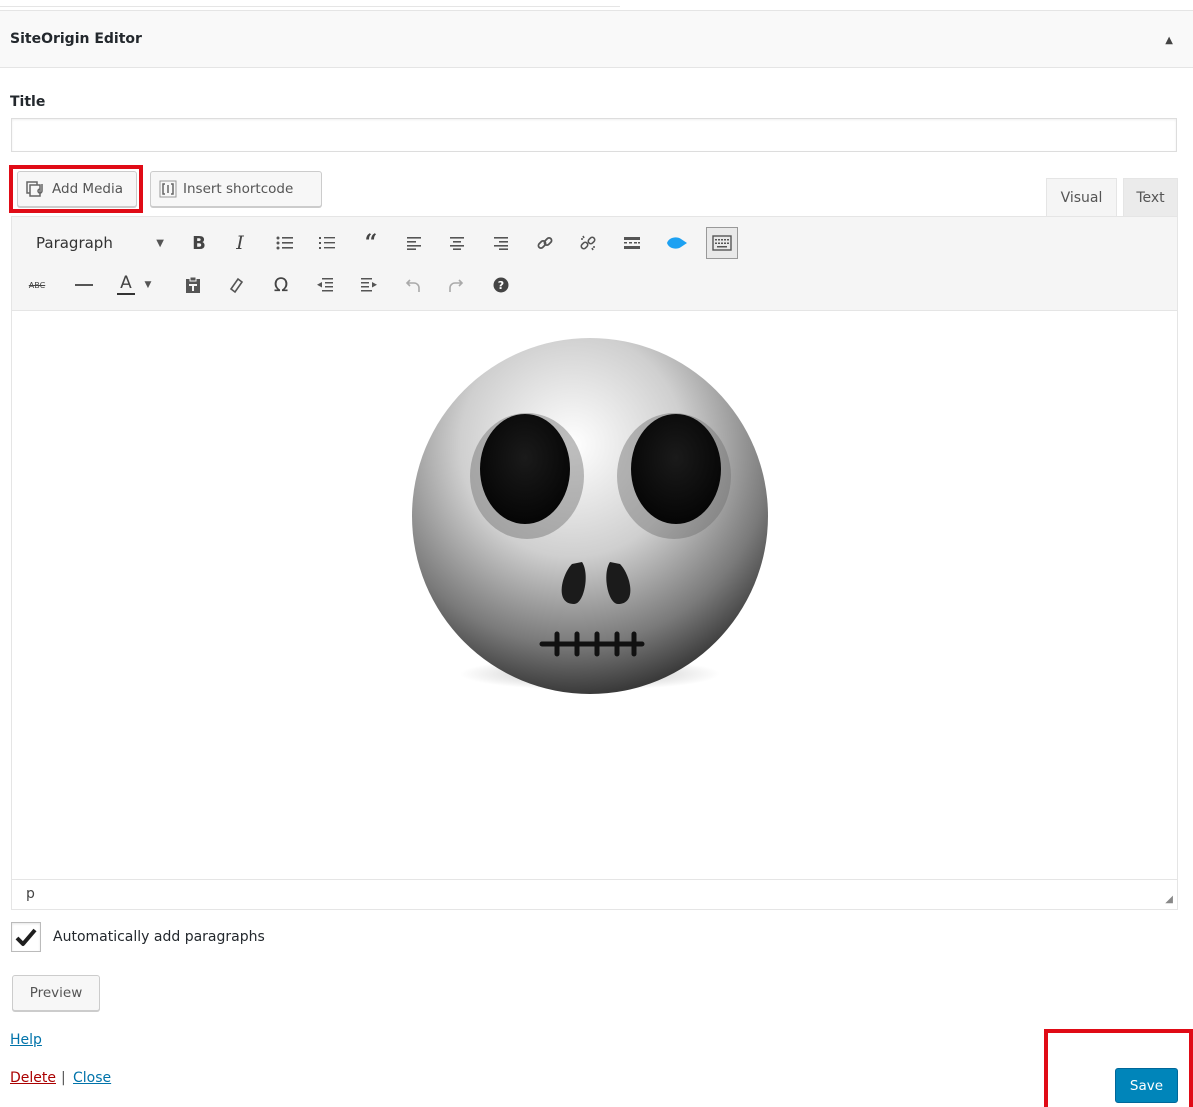 The image size is (1193, 1107). Describe the element at coordinates (84, 285) in the screenshot. I see `horizontal-line-icon` at that location.